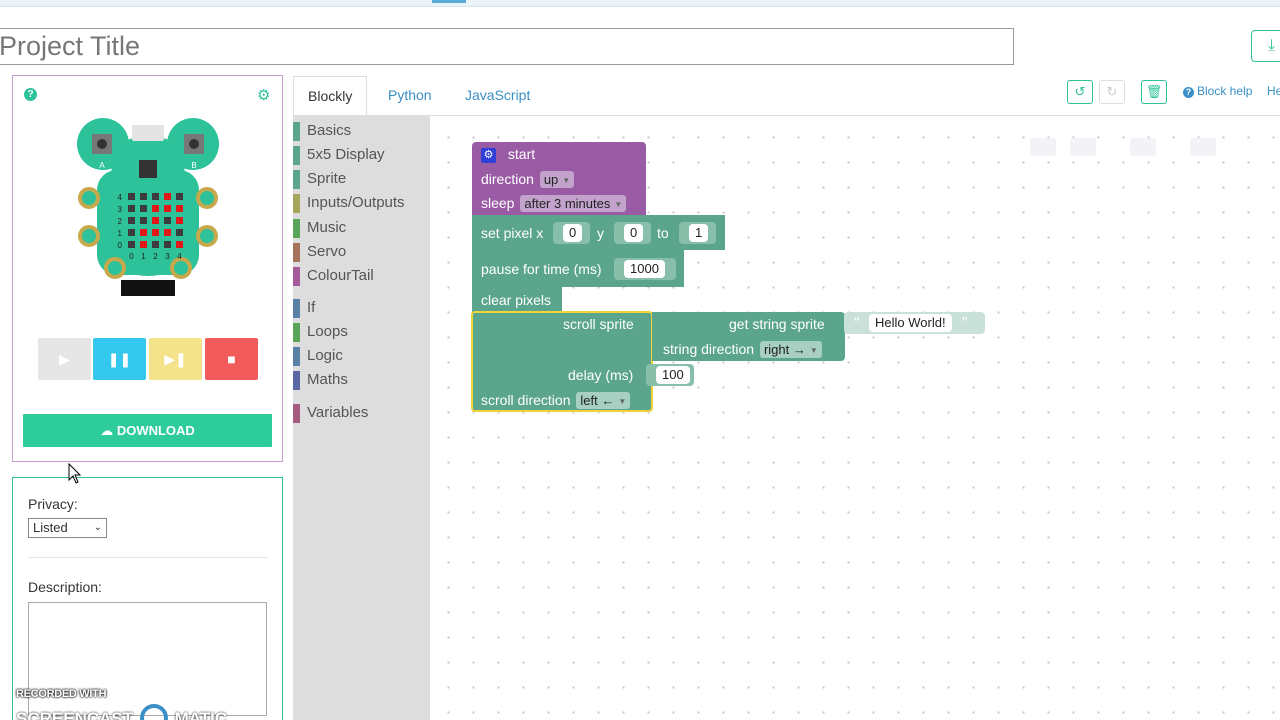  Describe the element at coordinates (597, 400) in the screenshot. I see `scroll-direction-value: left ←` at that location.